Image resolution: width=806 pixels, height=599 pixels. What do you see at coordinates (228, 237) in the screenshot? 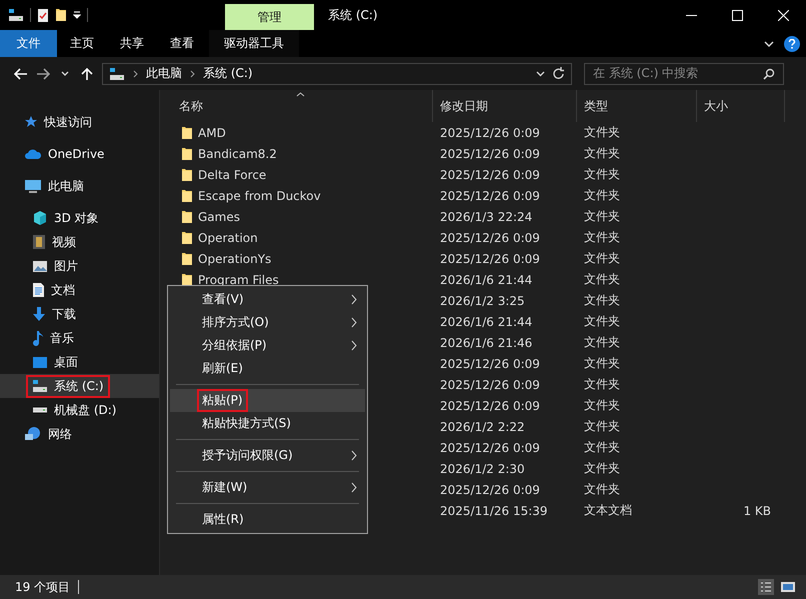
I see `file-name: Operation` at bounding box center [228, 237].